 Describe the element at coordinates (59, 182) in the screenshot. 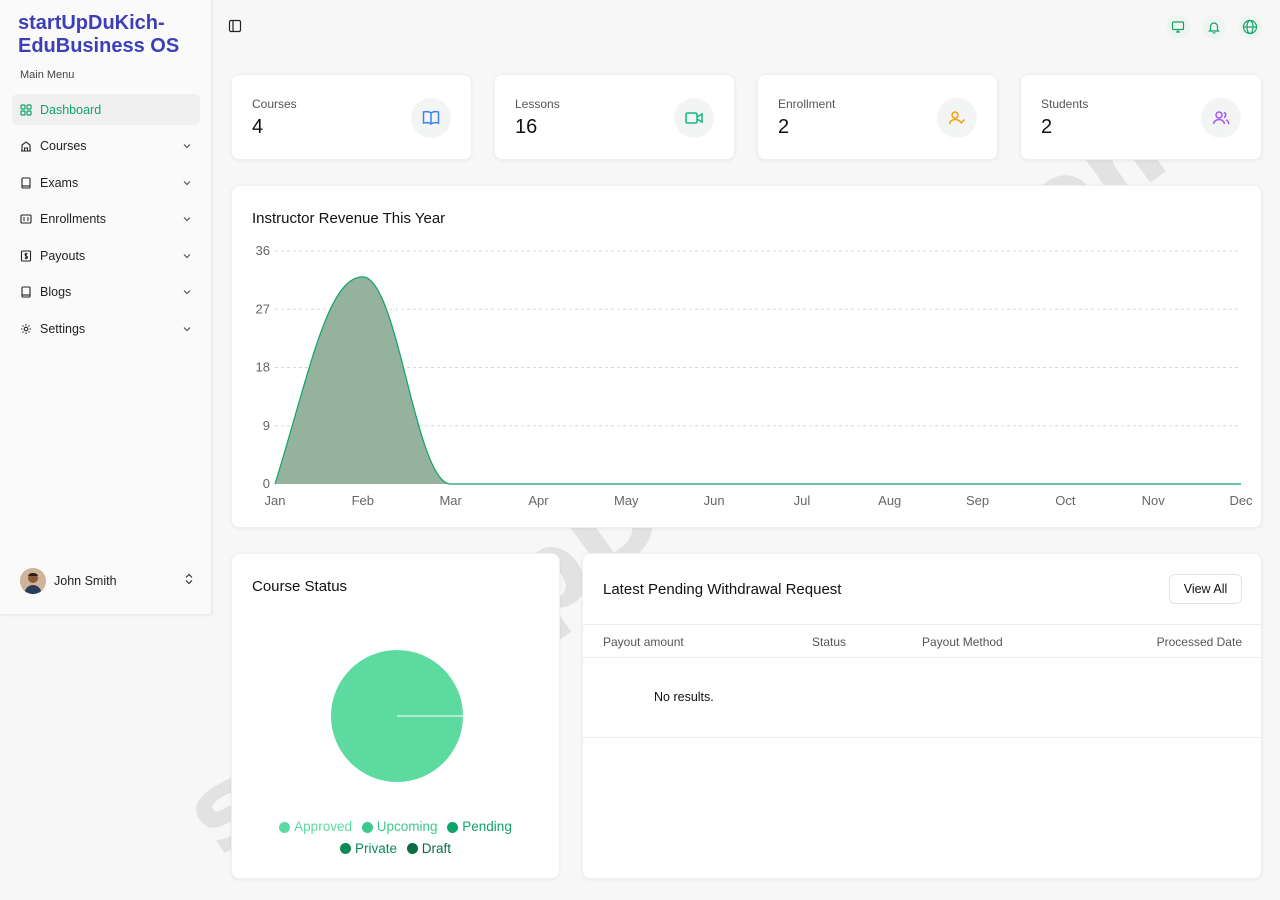

I see `sidebar-item-label: Exams` at that location.